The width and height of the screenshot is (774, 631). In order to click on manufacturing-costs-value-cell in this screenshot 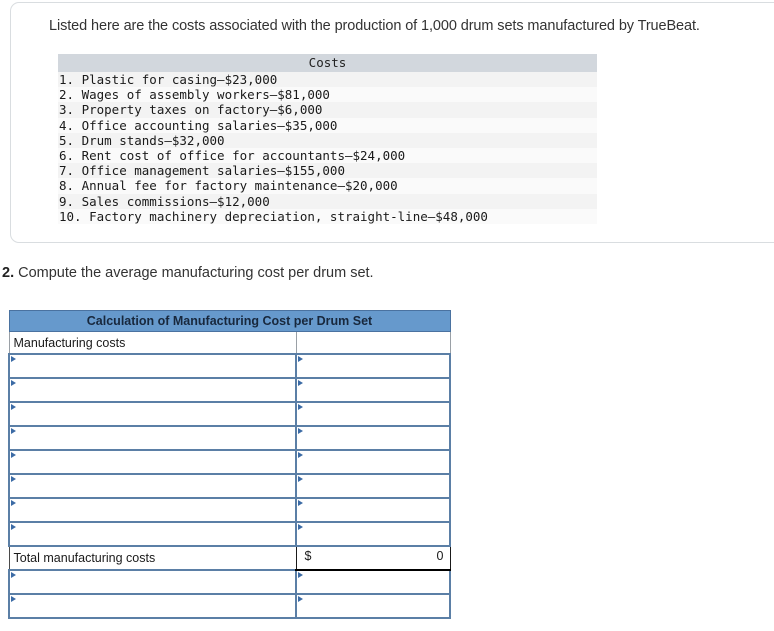, I will do `click(373, 343)`.